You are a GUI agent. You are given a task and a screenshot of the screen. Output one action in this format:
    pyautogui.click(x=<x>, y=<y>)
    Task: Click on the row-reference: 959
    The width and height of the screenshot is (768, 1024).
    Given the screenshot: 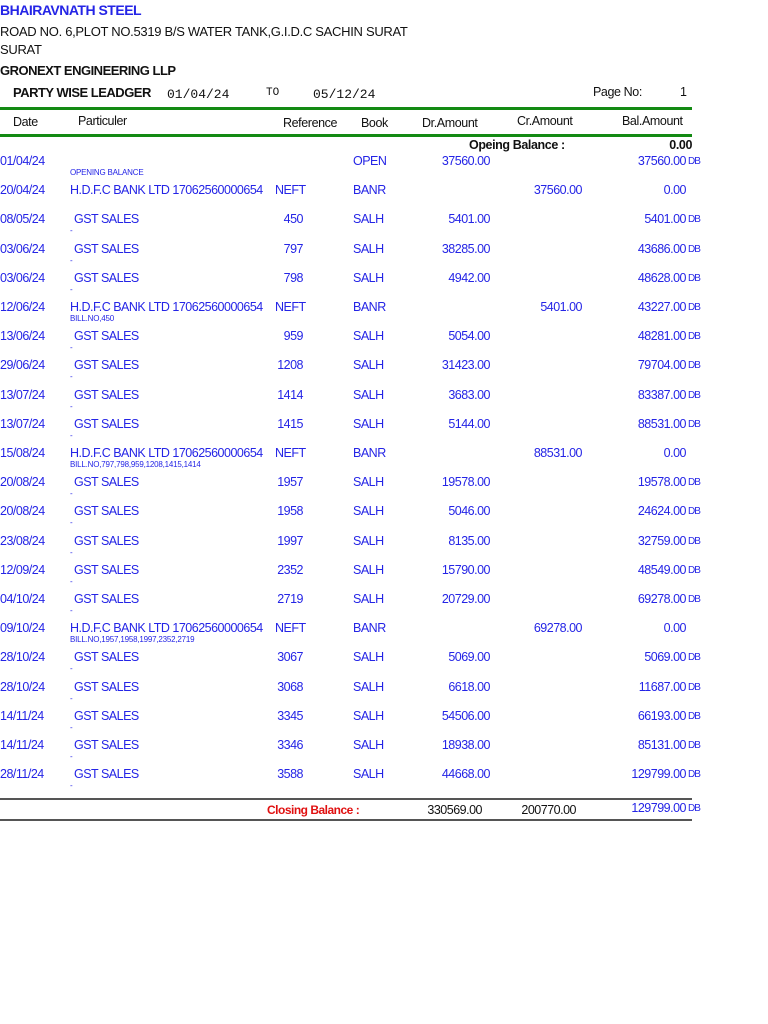 What is the action you would take?
    pyautogui.click(x=293, y=336)
    